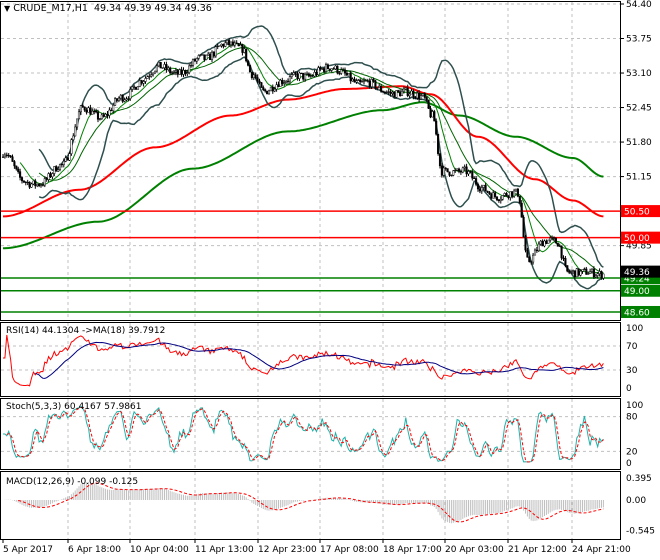 The image size is (660, 560). Describe the element at coordinates (639, 40) in the screenshot. I see `price-label: 53.75` at that location.